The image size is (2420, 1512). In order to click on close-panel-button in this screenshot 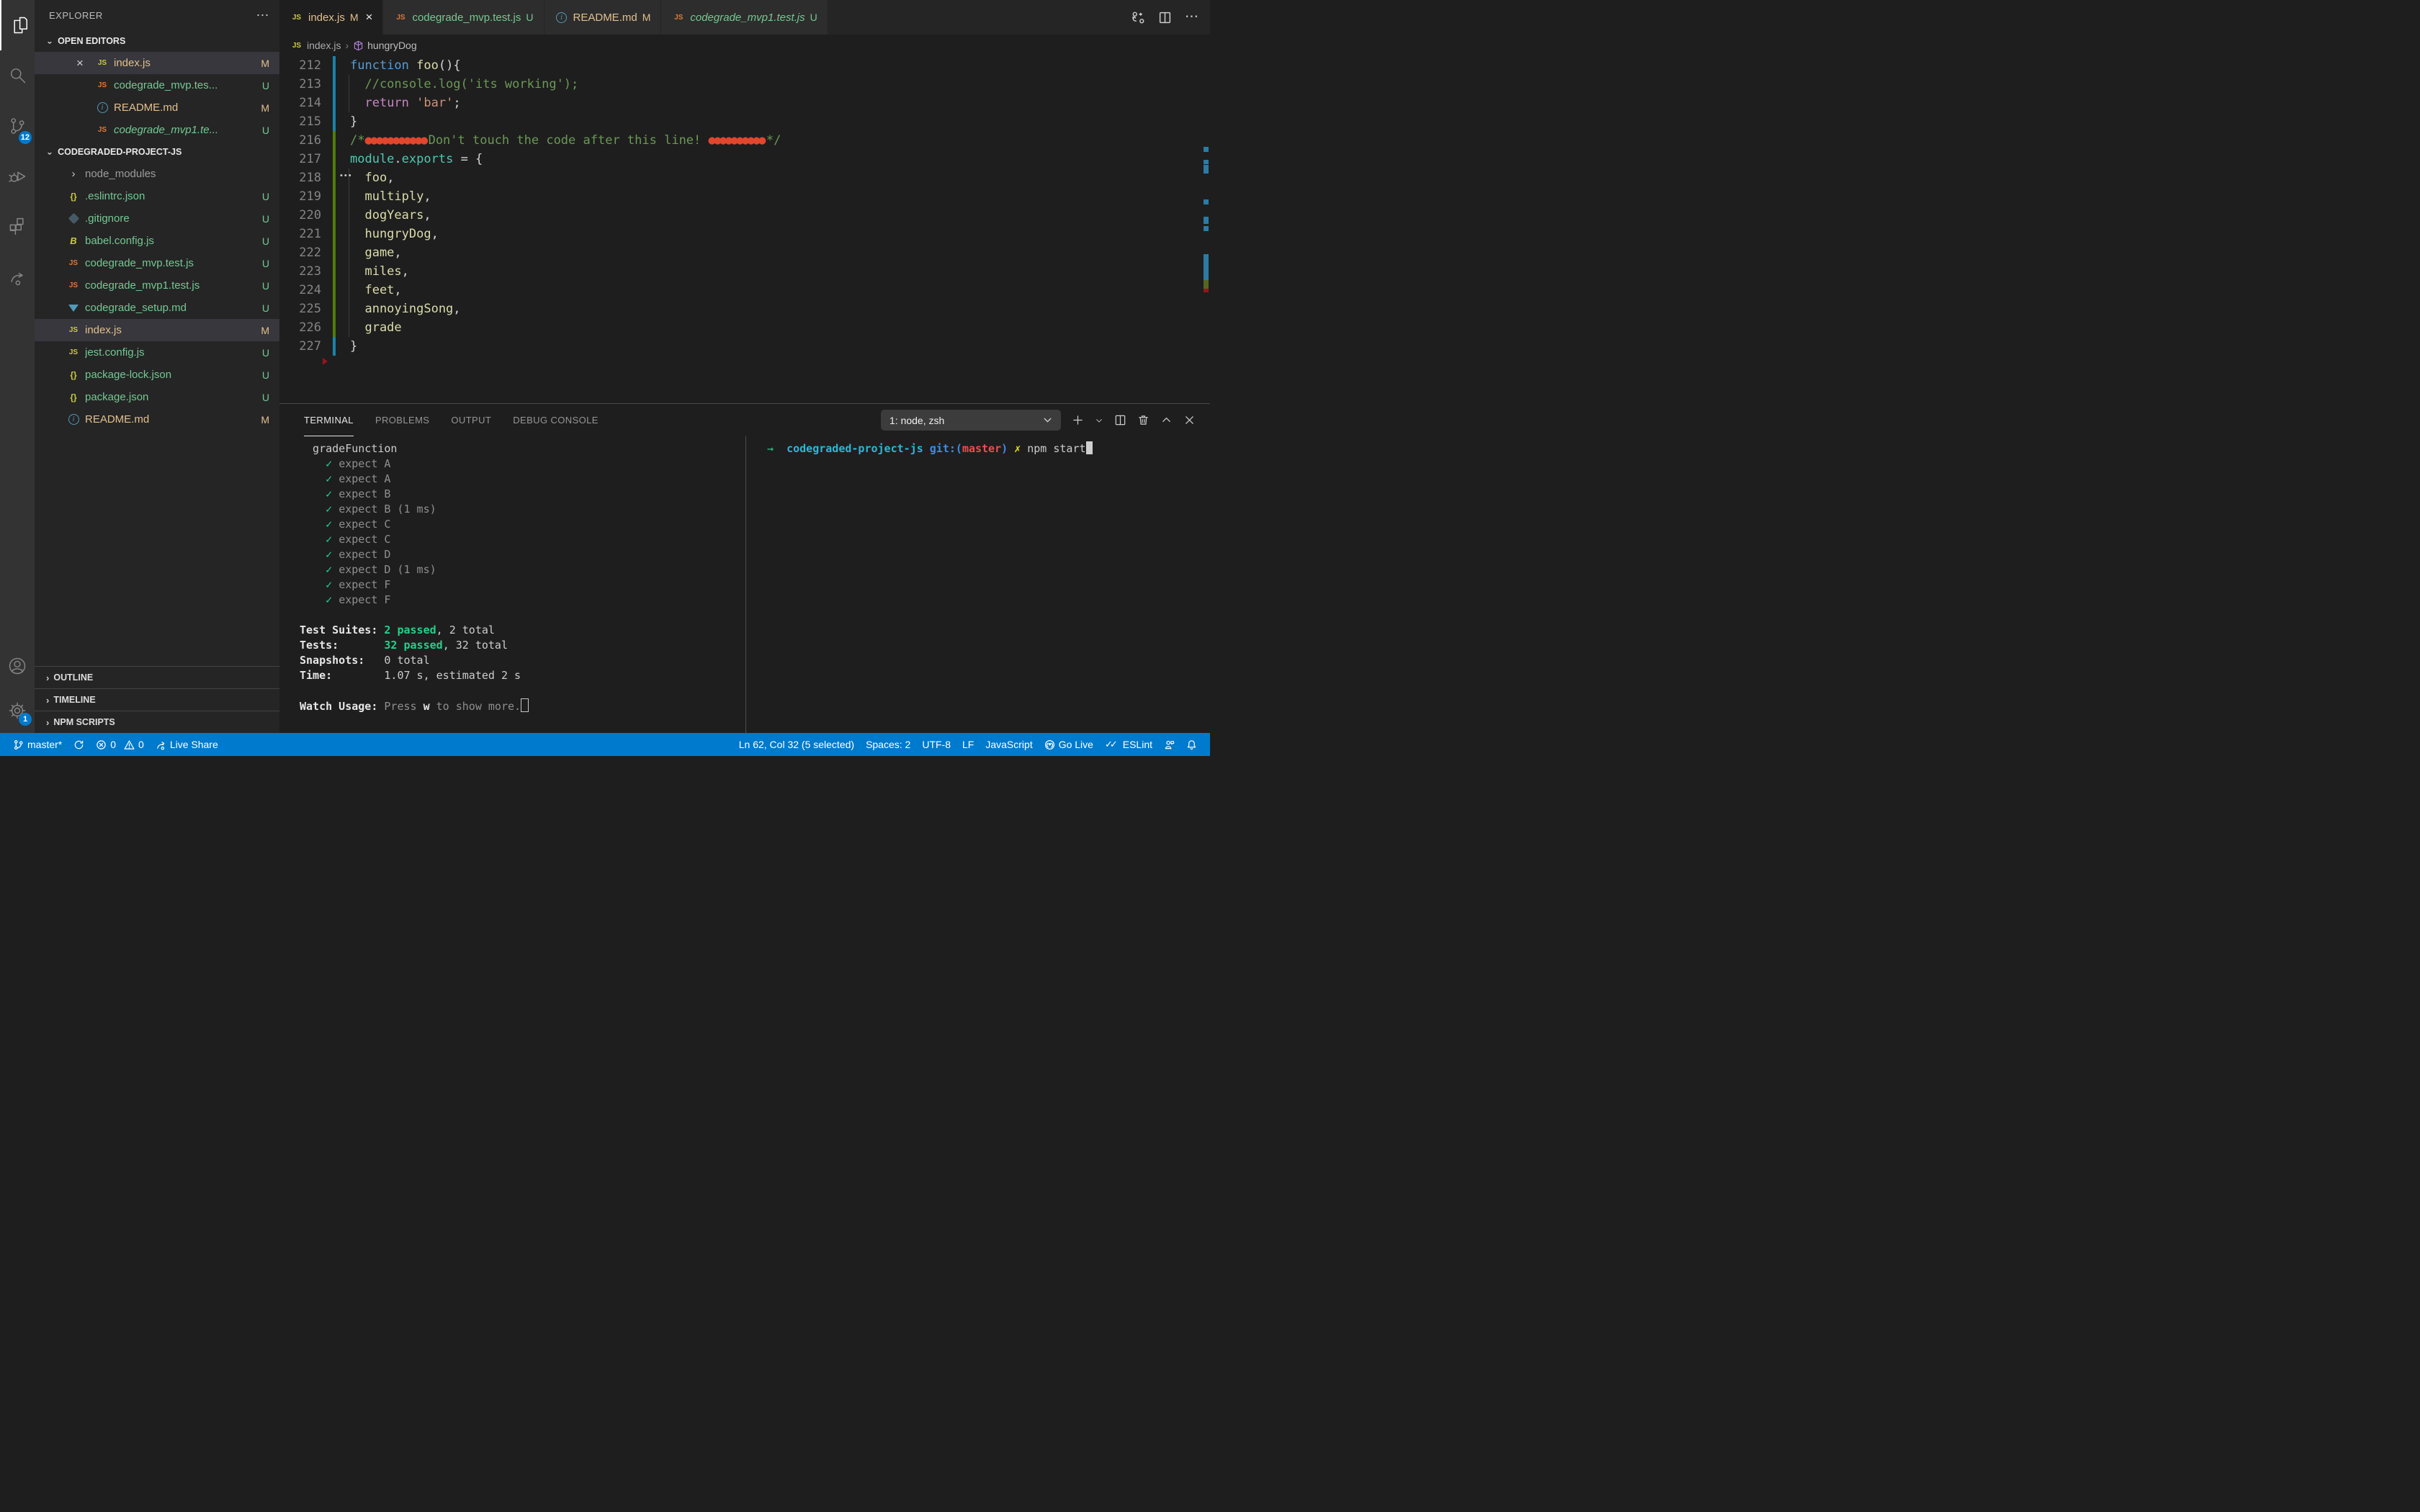, I will do `click(1189, 420)`.